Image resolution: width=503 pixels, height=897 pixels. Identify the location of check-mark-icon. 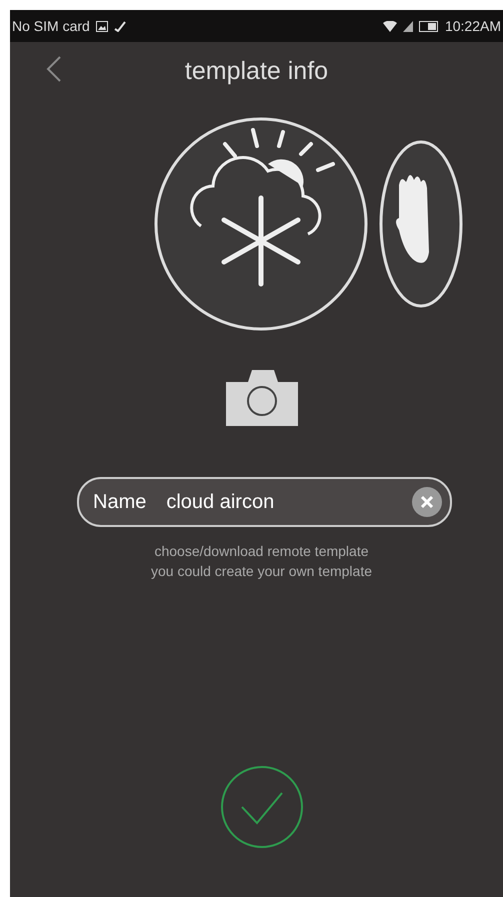
(120, 26).